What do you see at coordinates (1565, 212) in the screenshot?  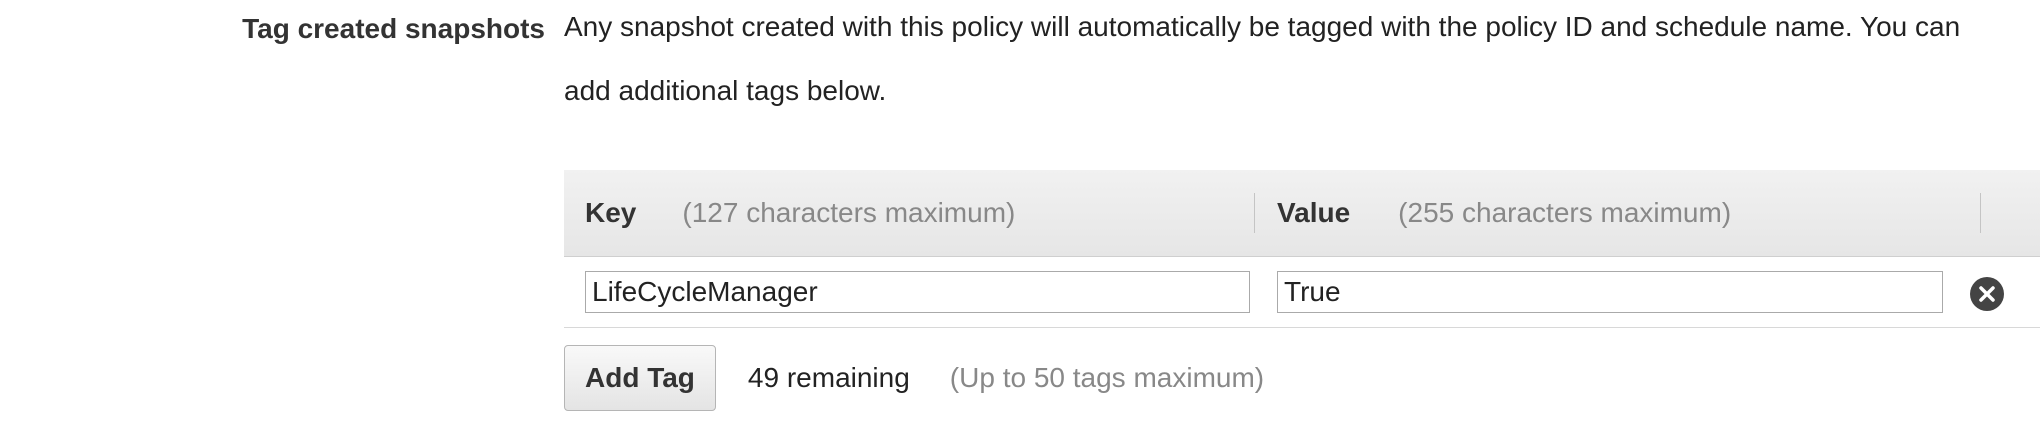 I see `value-header-hint: (255 characters maximum)` at bounding box center [1565, 212].